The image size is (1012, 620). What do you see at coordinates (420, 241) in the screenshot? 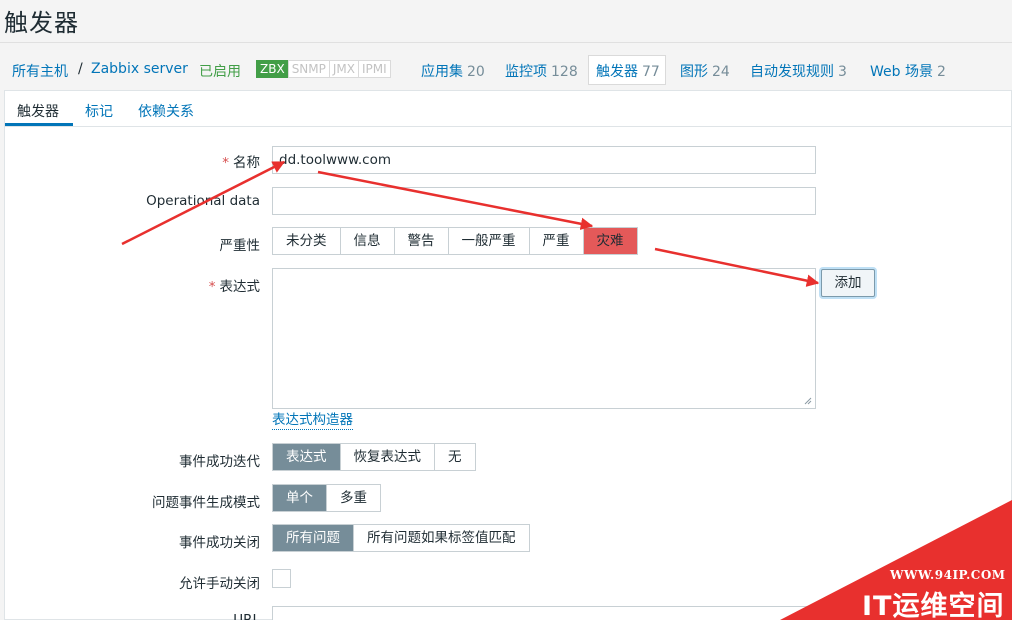
I see `severity-warning: 警告` at bounding box center [420, 241].